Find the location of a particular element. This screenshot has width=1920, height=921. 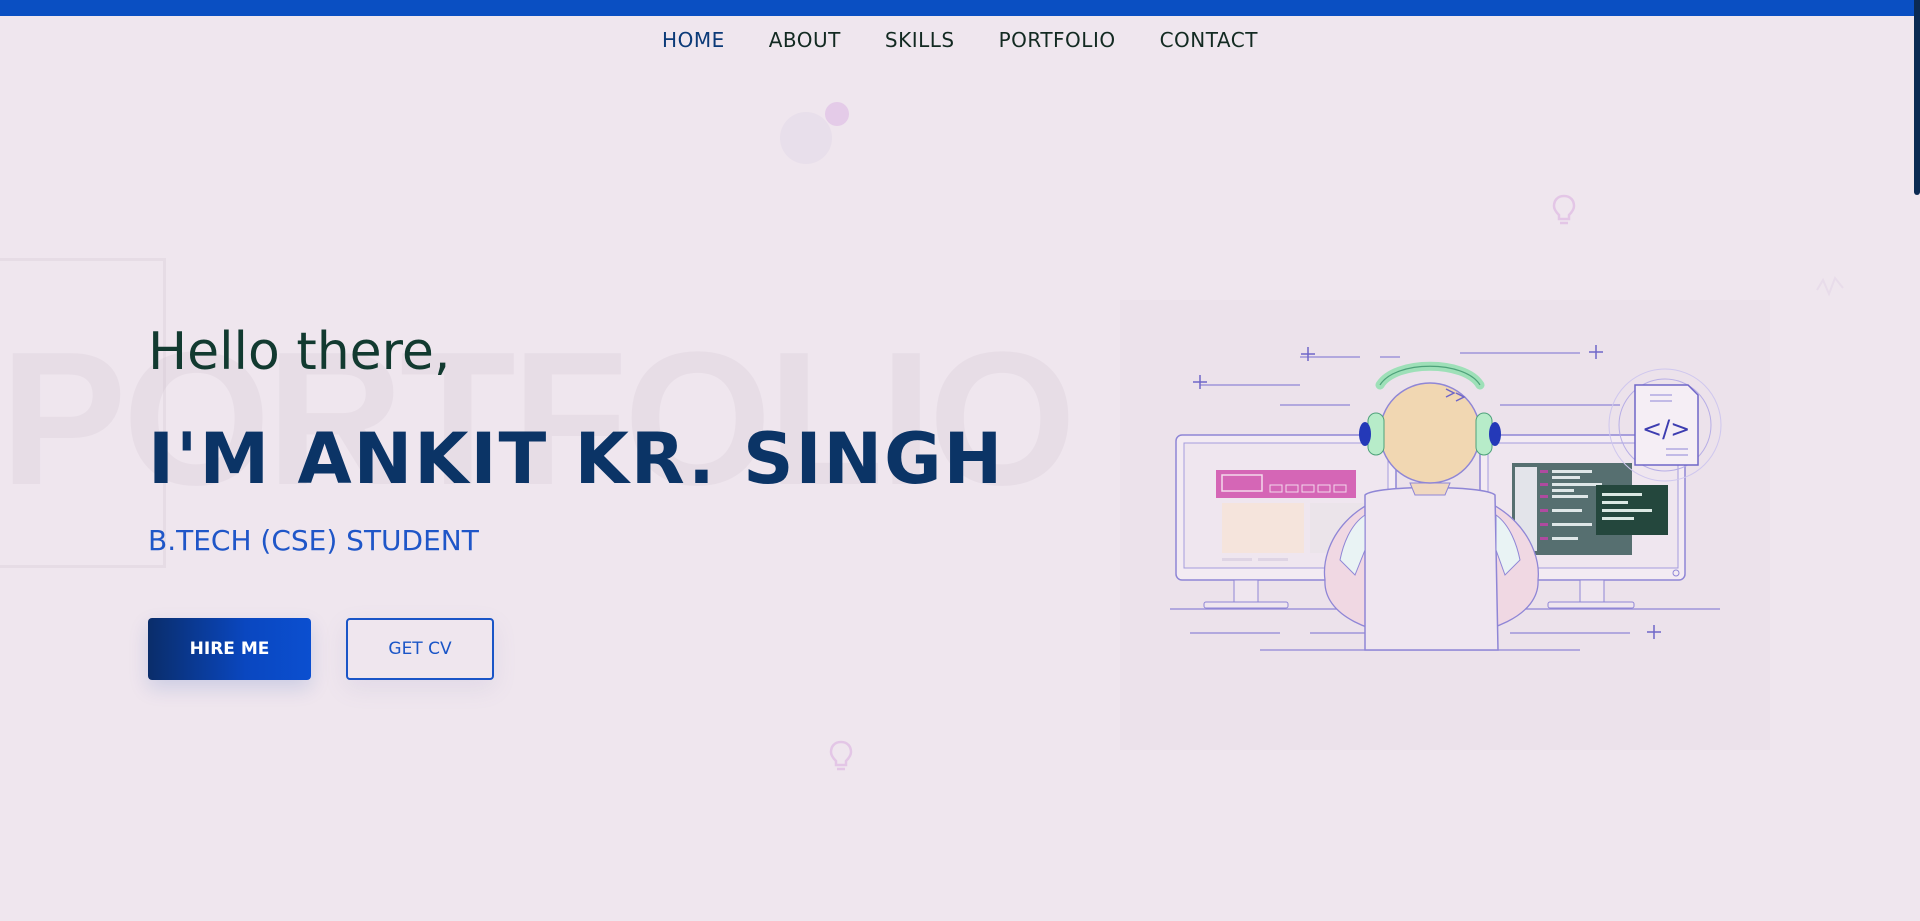

hire-me-button: HIRE ME is located at coordinates (229, 649).